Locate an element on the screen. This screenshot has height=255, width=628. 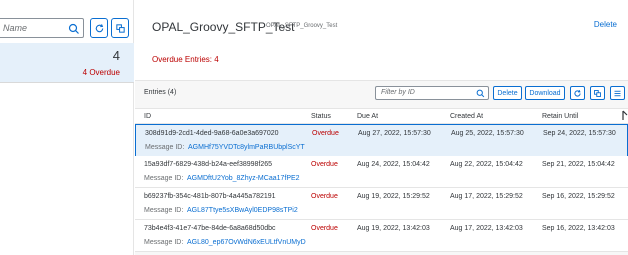
overdue-status: 4 Overdue is located at coordinates (101, 72).